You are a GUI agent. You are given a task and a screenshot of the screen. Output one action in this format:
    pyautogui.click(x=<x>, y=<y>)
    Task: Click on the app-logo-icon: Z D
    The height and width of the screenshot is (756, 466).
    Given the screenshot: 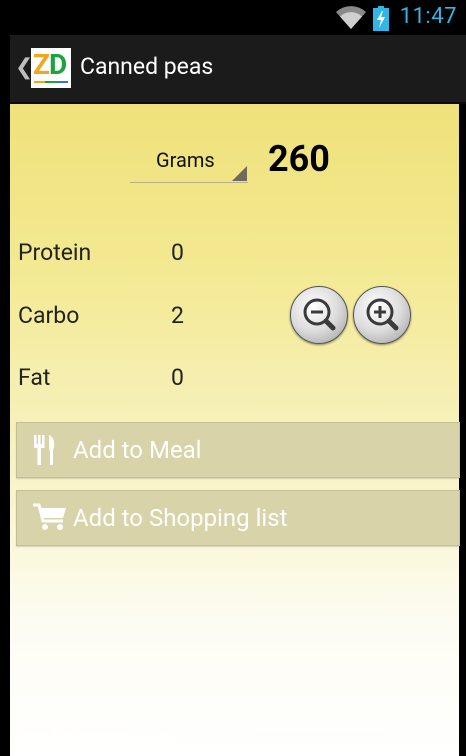 What is the action you would take?
    pyautogui.click(x=51, y=68)
    